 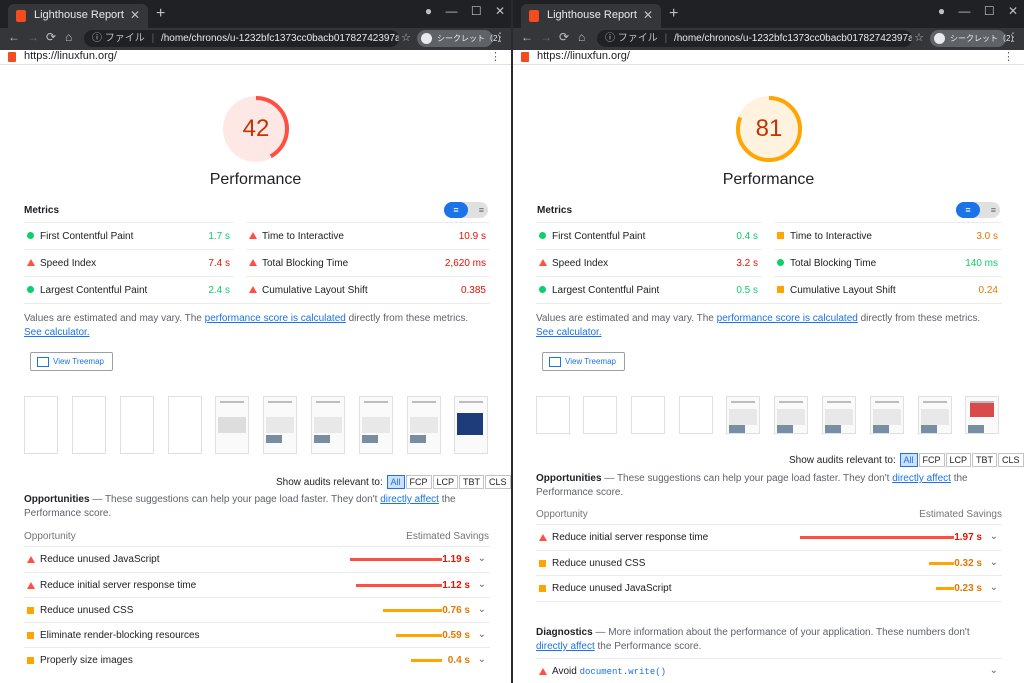 I want to click on metric-si: Speed Index 7.4 s, so click(x=129, y=262).